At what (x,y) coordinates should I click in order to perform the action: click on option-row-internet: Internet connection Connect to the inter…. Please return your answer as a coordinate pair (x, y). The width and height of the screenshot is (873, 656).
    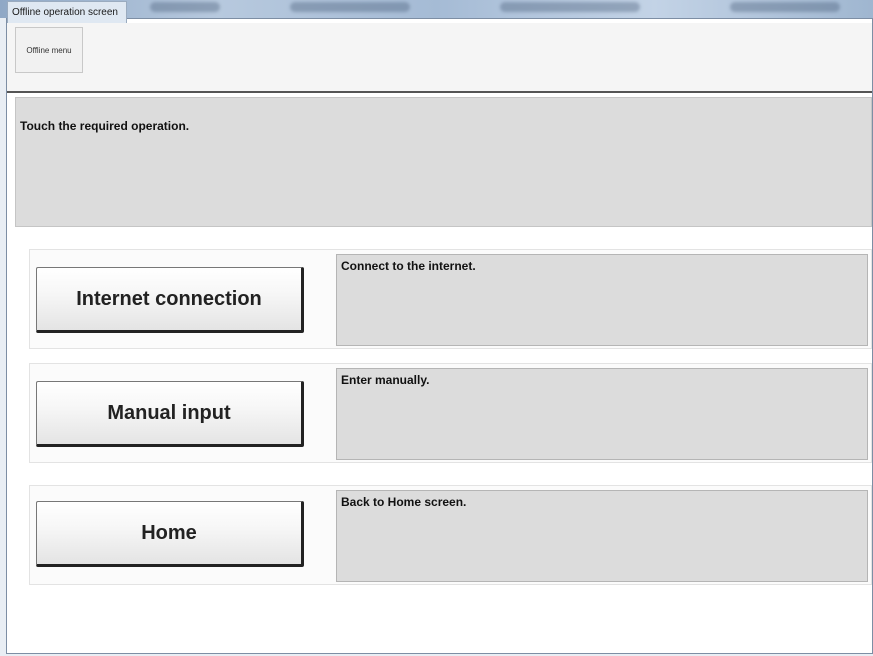
    Looking at the image, I should click on (450, 299).